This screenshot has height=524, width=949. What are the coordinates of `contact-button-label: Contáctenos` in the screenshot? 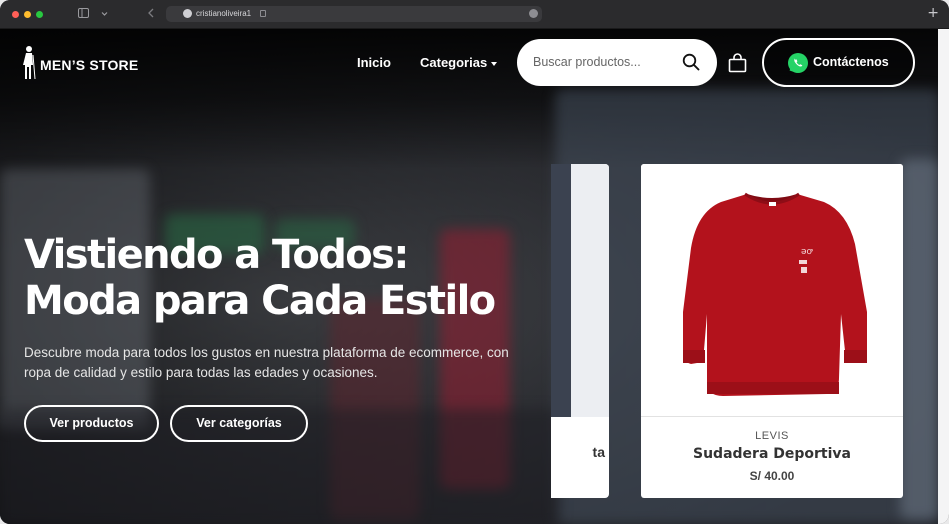 It's located at (851, 62).